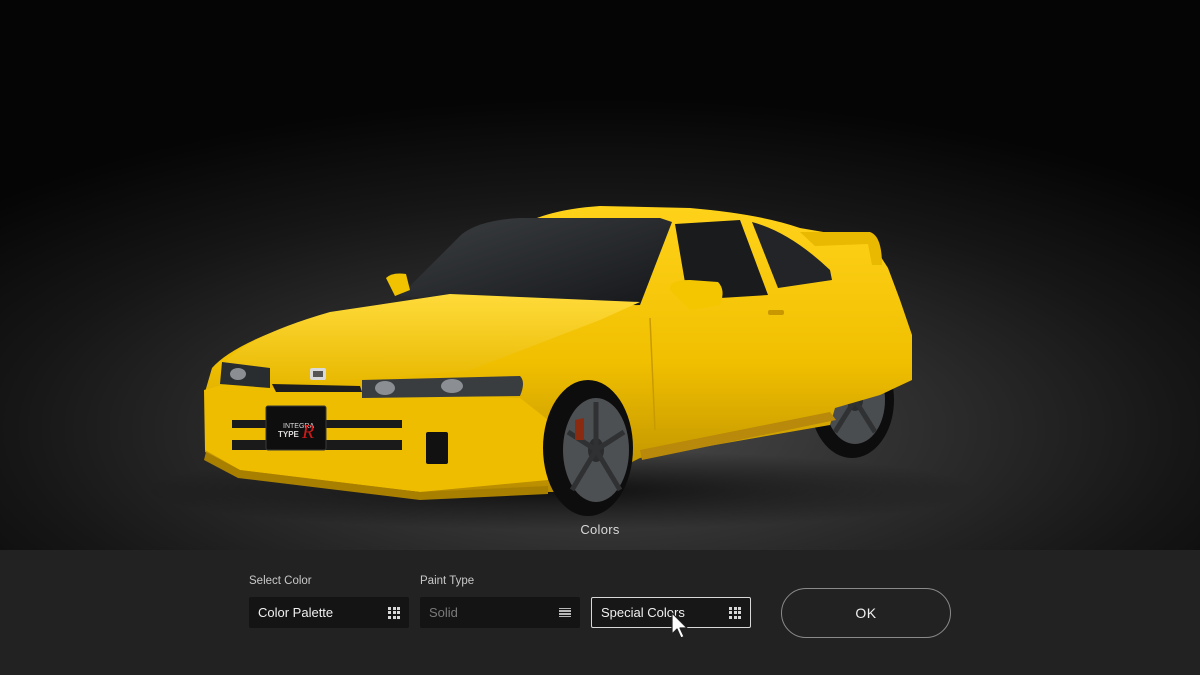 The image size is (1200, 675). I want to click on list-icon, so click(565, 612).